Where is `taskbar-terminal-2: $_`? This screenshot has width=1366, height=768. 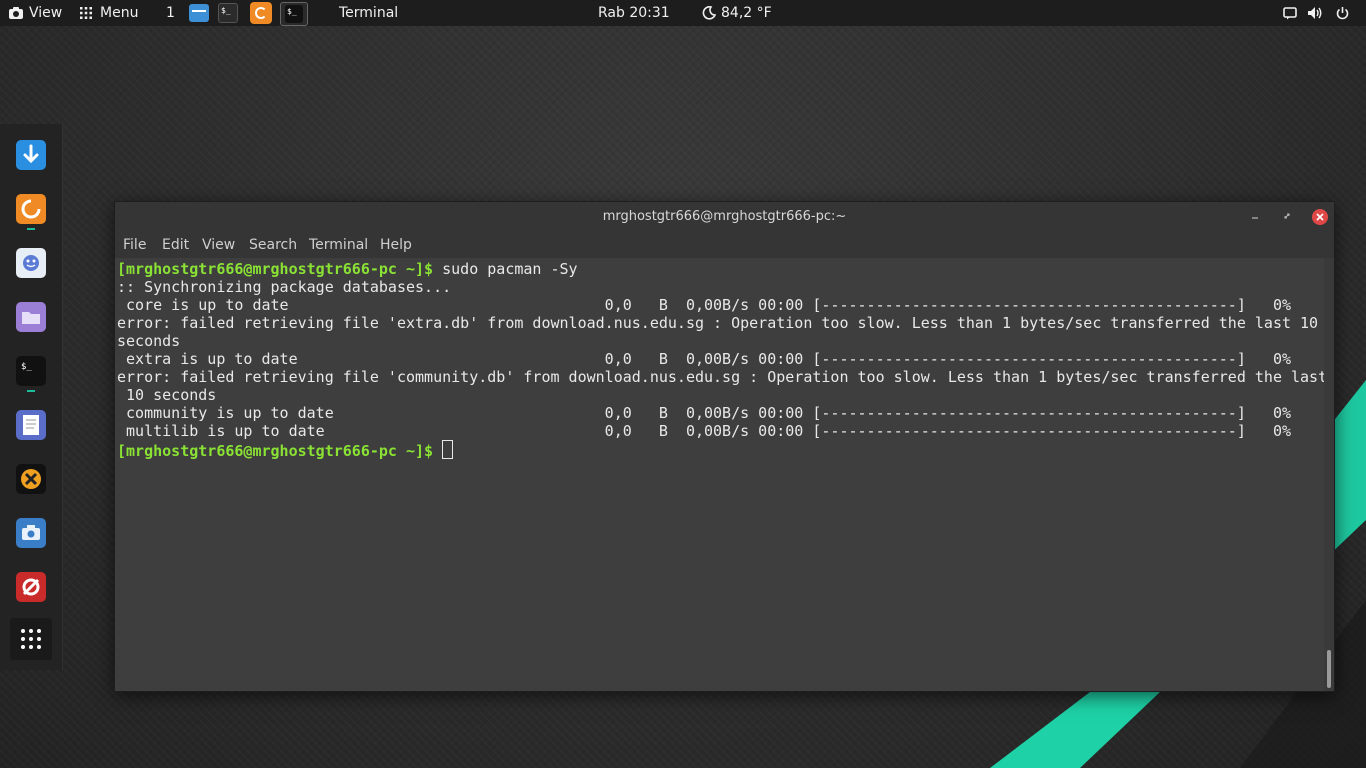
taskbar-terminal-2: $_ is located at coordinates (294, 13).